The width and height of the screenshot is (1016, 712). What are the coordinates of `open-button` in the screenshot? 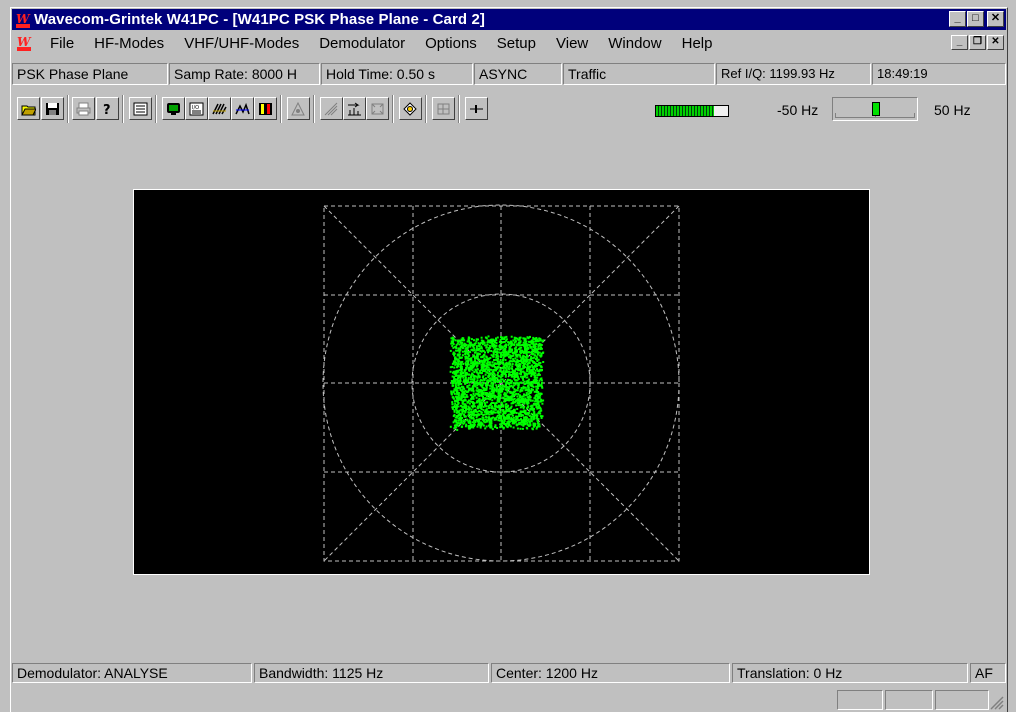 It's located at (28, 108).